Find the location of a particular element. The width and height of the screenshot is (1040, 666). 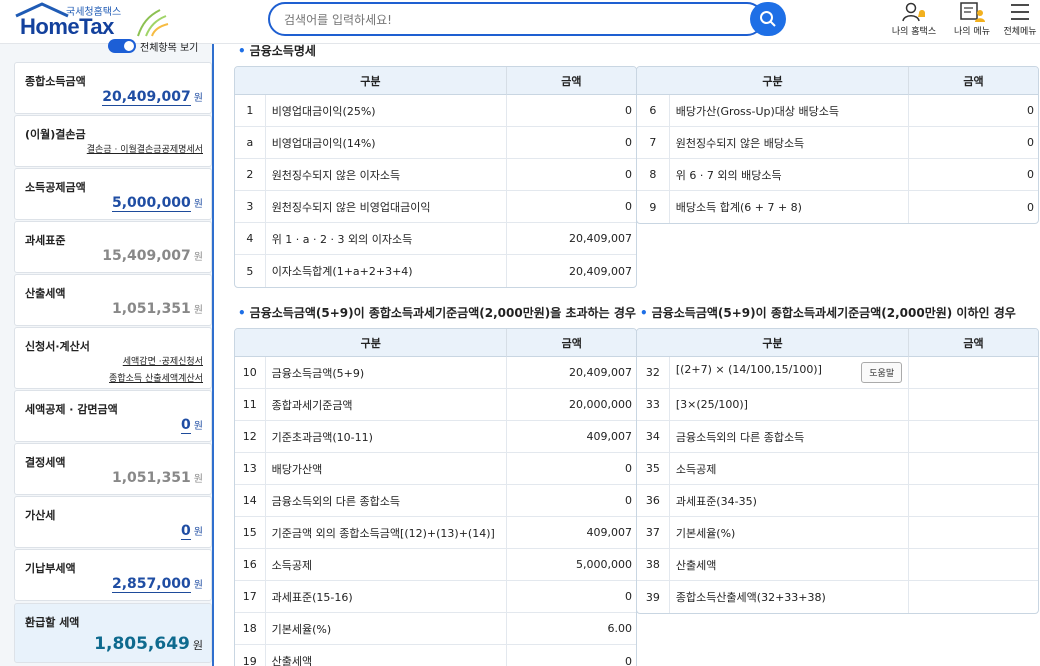

search-input is located at coordinates (504, 20).